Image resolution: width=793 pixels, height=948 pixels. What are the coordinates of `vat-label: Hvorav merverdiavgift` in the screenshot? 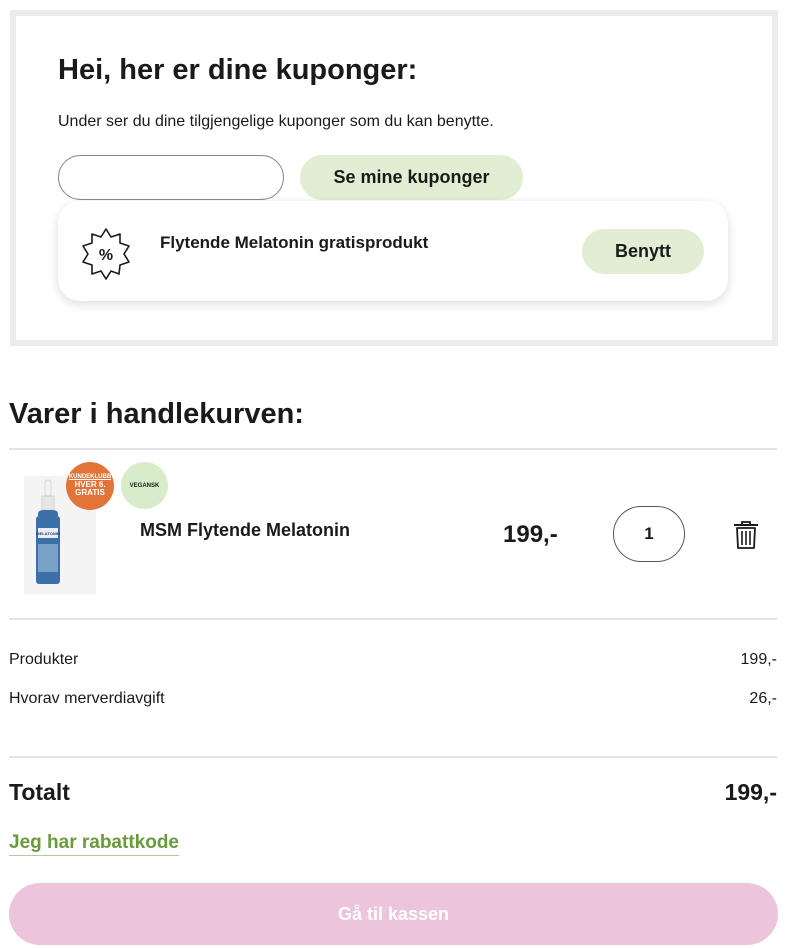 It's located at (87, 698).